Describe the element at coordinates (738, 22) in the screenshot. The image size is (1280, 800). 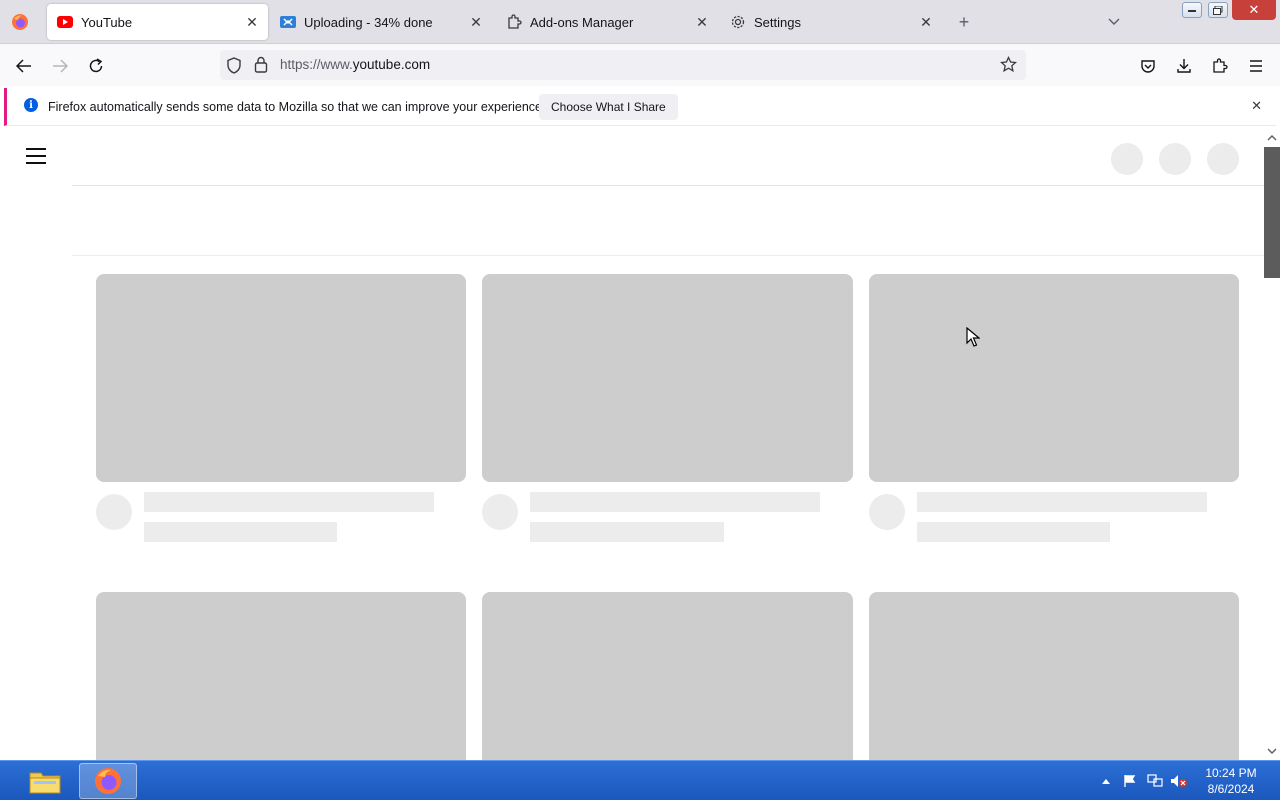
I see `gear-icon` at that location.